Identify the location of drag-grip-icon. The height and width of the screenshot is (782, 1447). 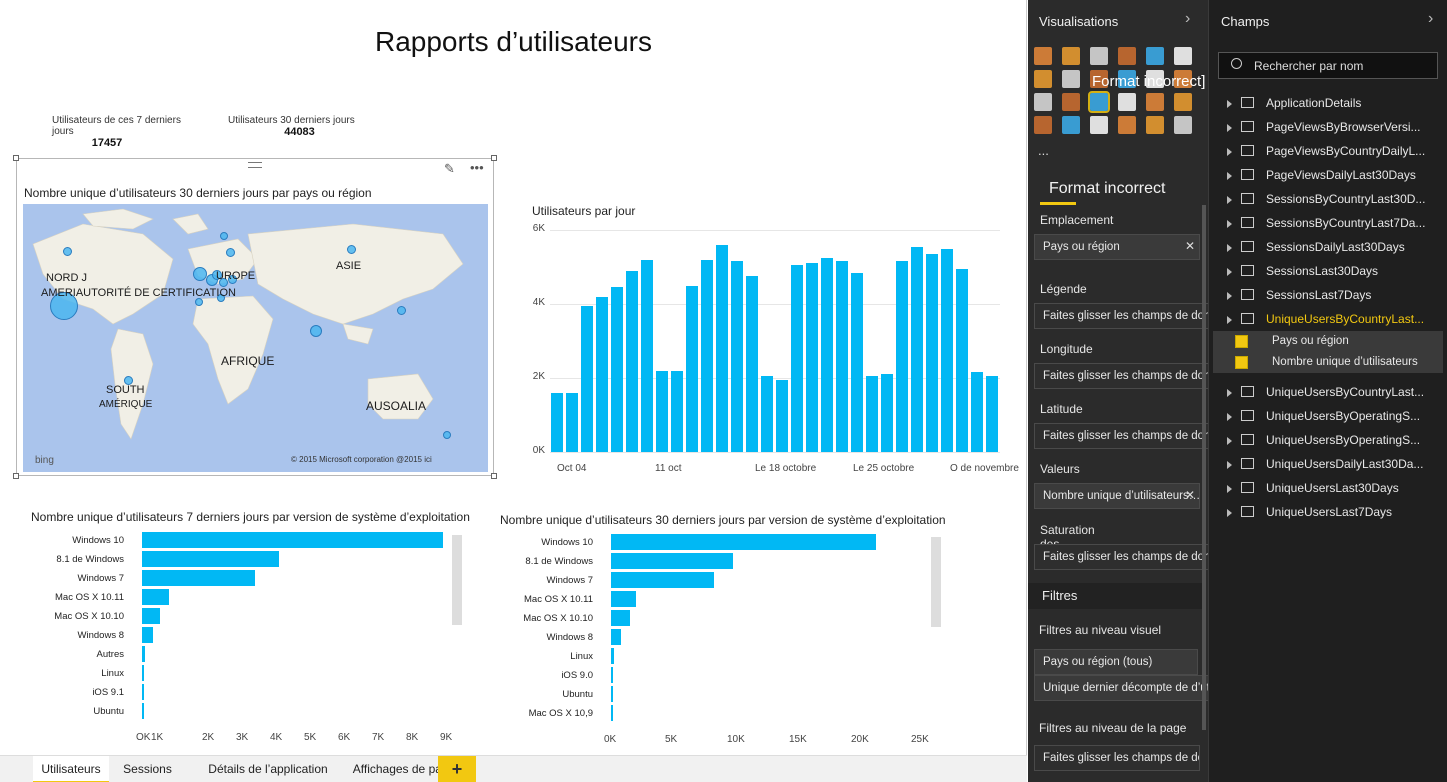
(255, 165).